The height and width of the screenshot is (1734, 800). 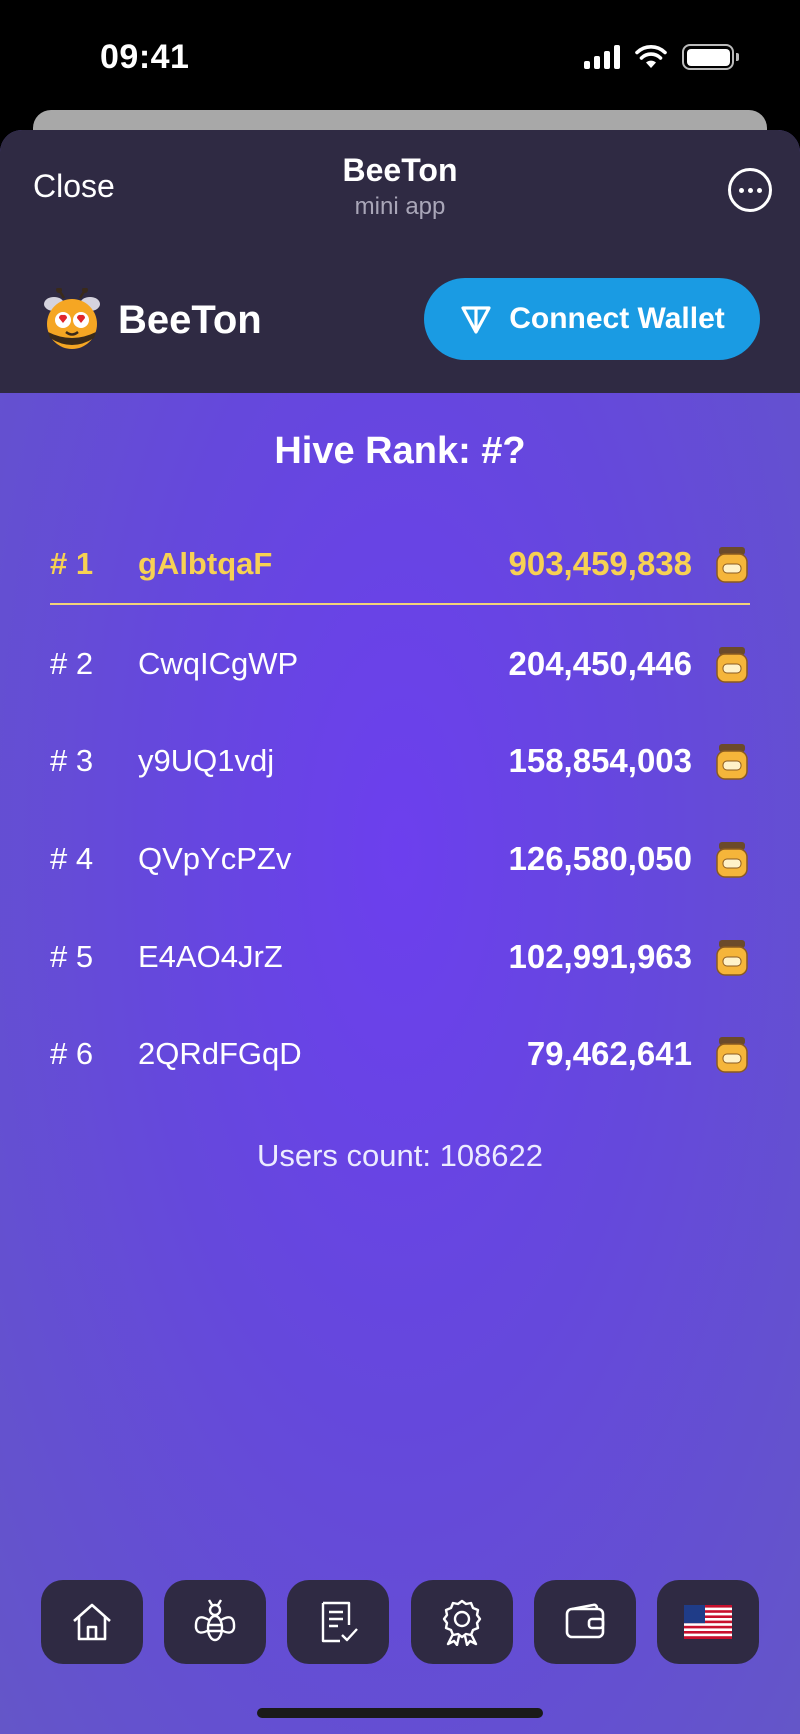 I want to click on row-username: CwqICgWP, so click(x=218, y=663).